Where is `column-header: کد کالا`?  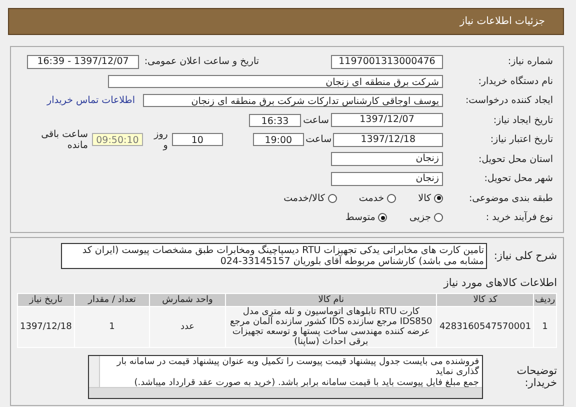 column-header: کد کالا is located at coordinates (485, 300).